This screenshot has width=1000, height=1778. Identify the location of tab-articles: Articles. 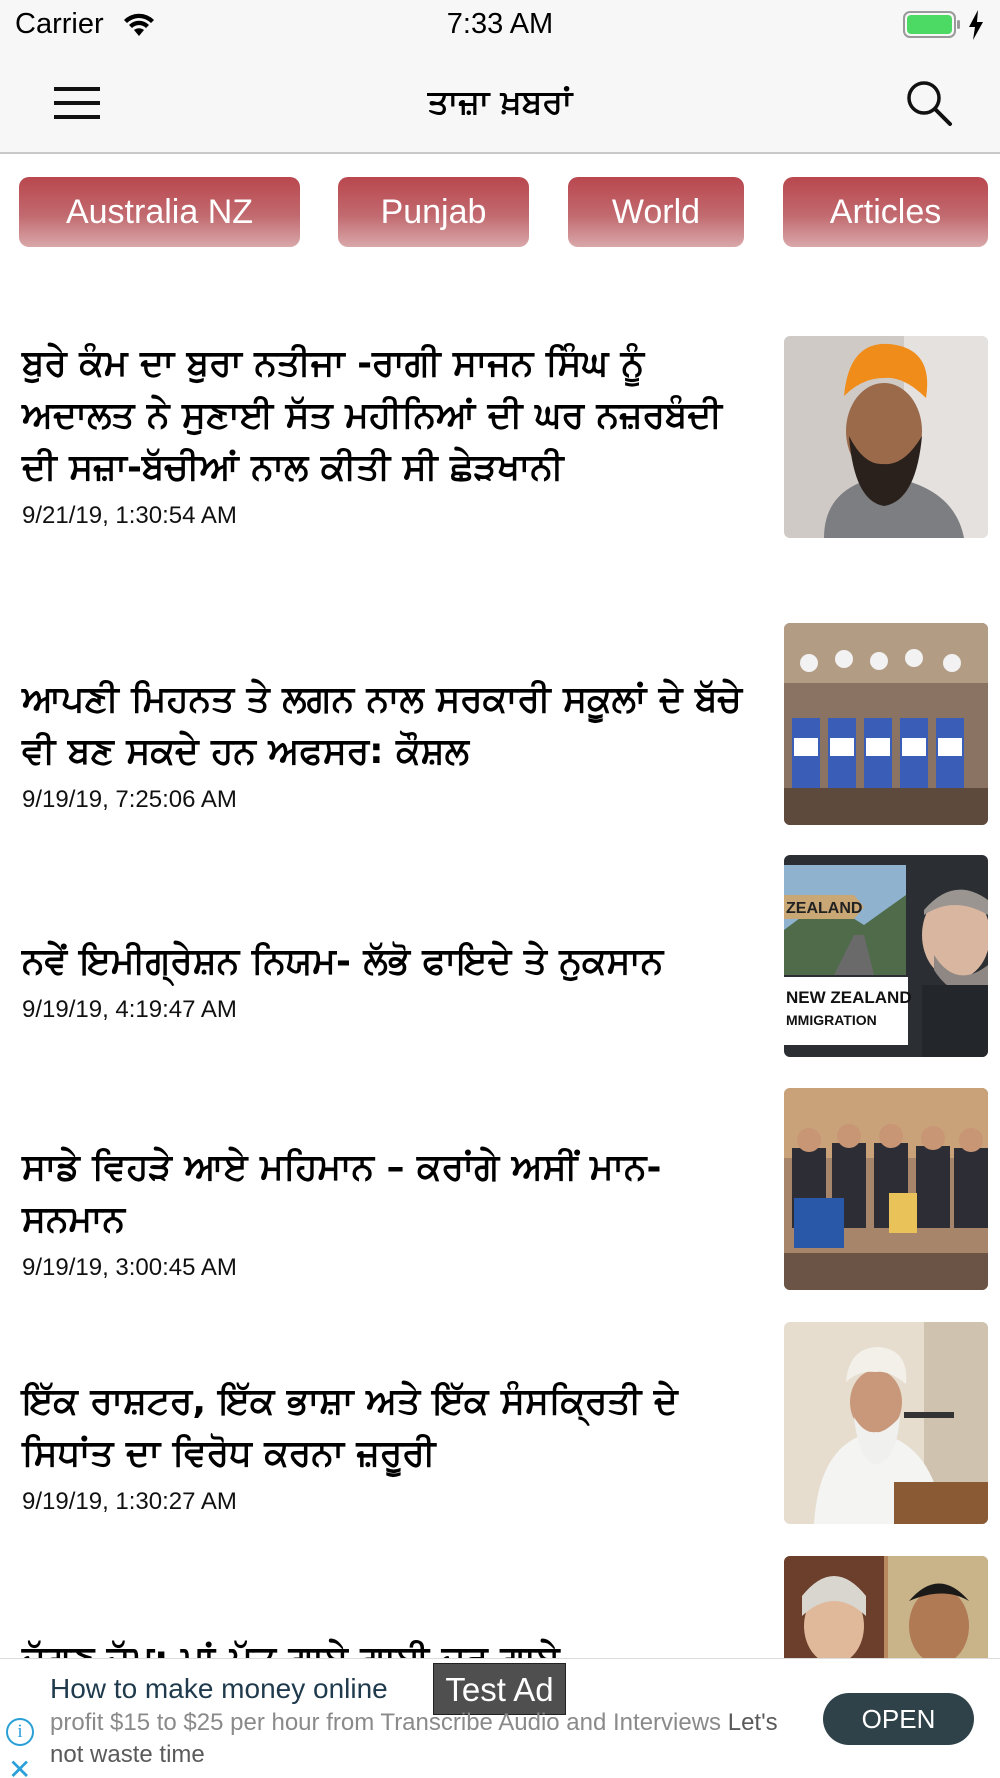
(885, 212).